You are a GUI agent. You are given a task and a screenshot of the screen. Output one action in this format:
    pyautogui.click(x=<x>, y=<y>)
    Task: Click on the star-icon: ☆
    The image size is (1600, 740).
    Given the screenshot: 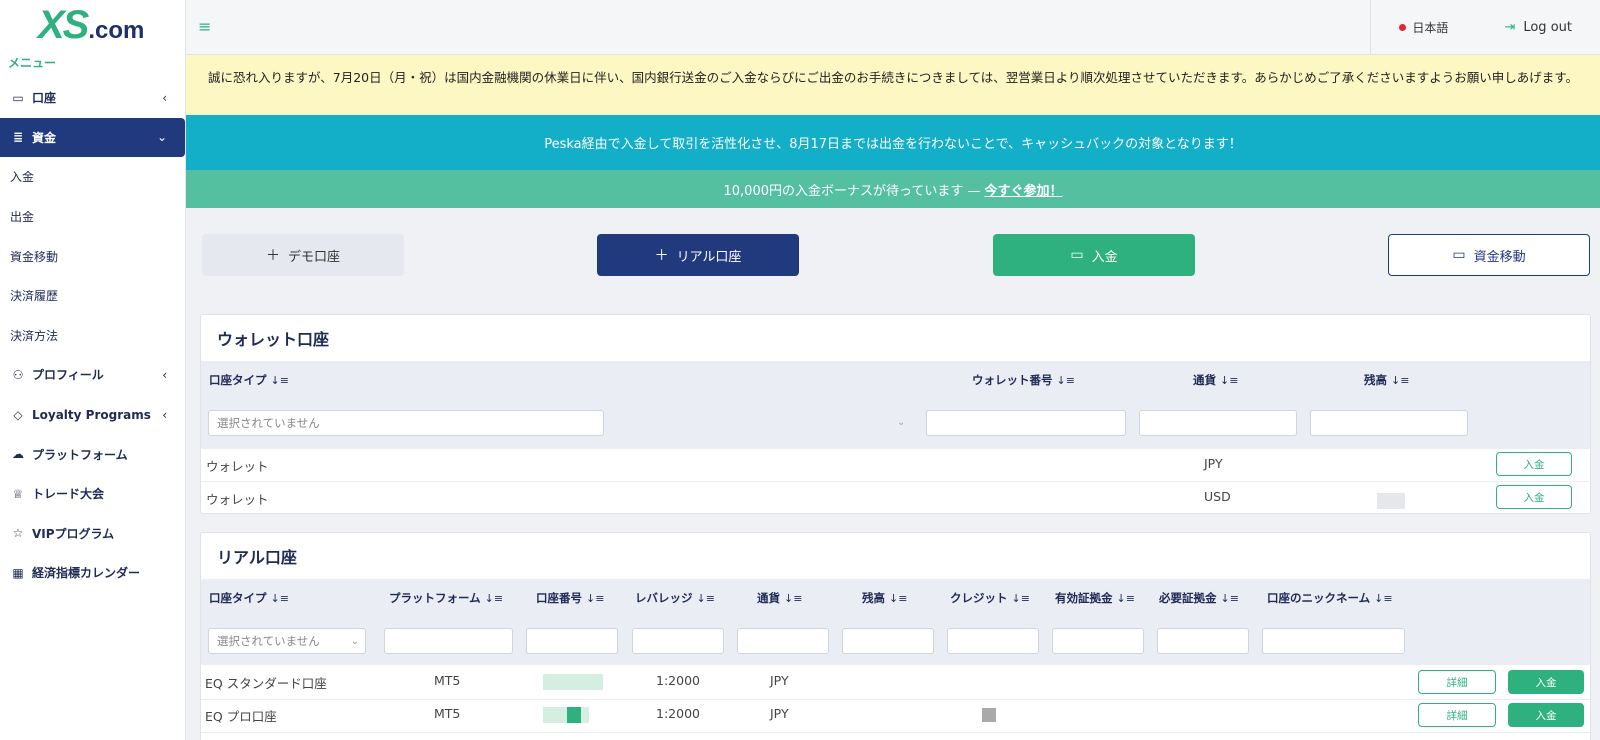 What is the action you would take?
    pyautogui.click(x=18, y=533)
    